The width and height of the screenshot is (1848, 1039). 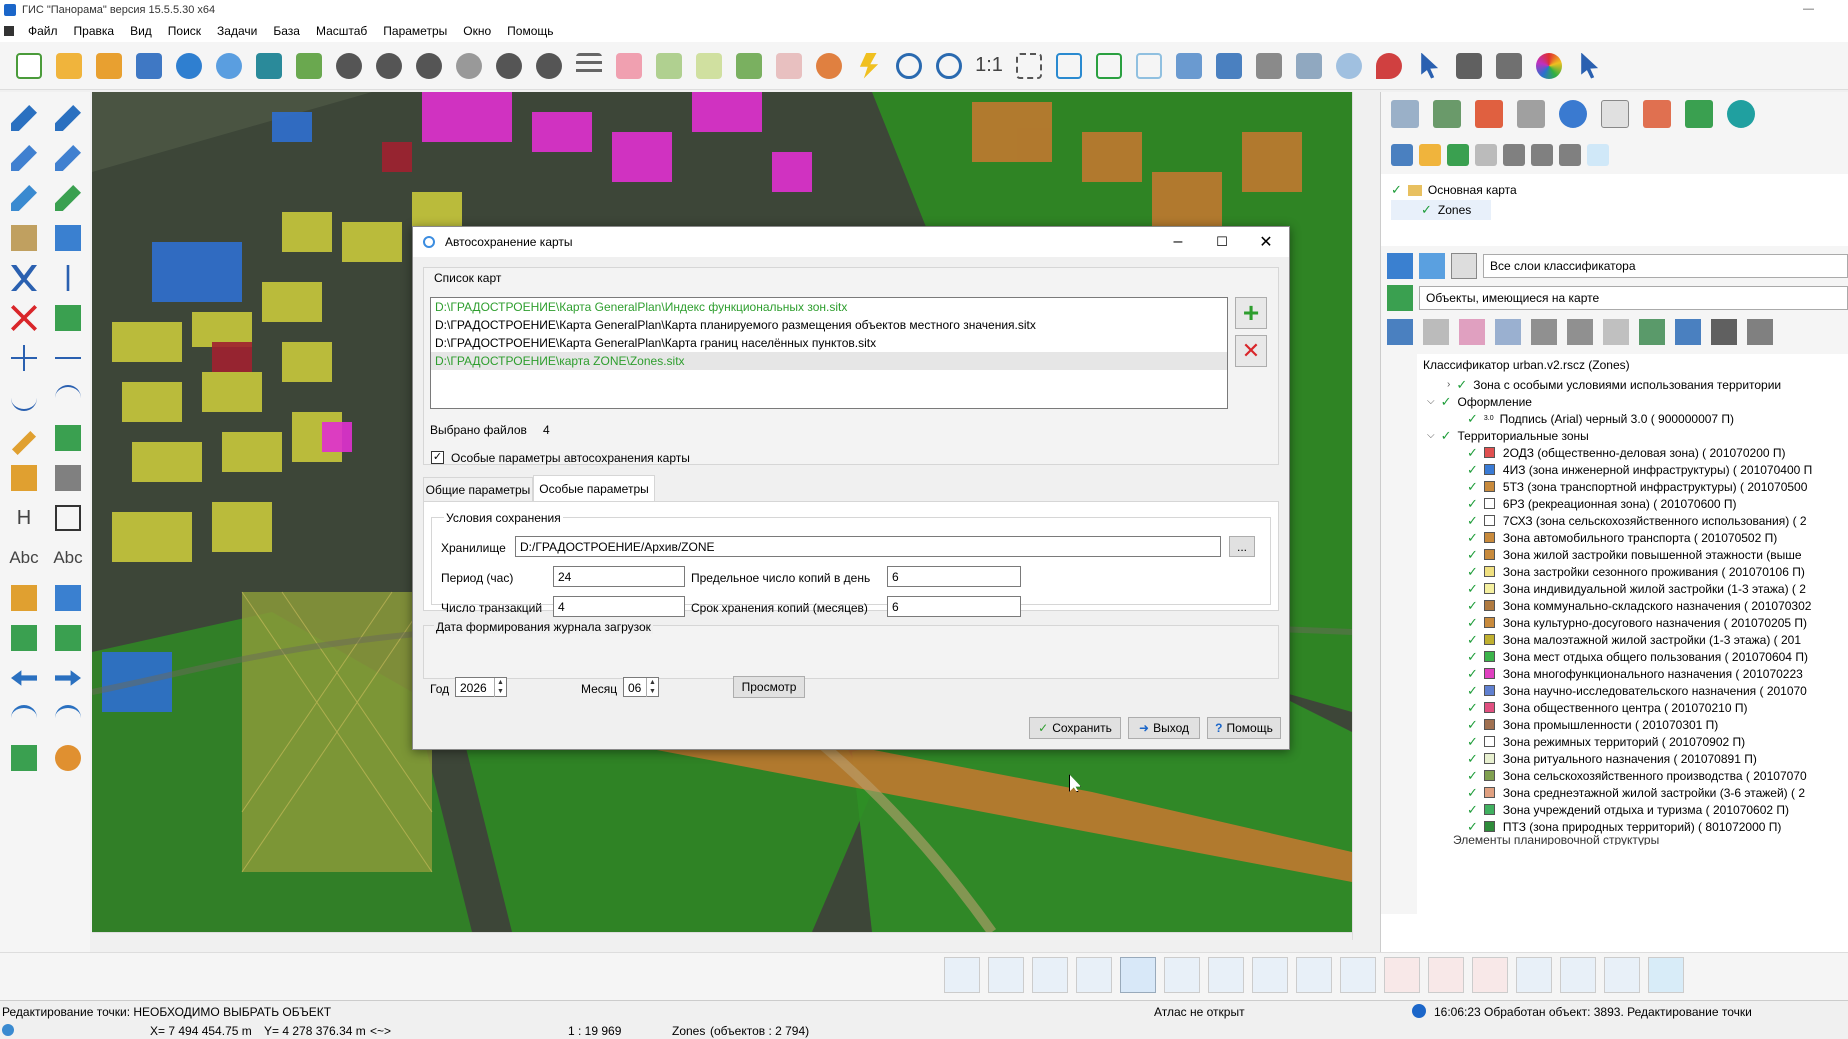 What do you see at coordinates (24, 758) in the screenshot?
I see `window-list-button` at bounding box center [24, 758].